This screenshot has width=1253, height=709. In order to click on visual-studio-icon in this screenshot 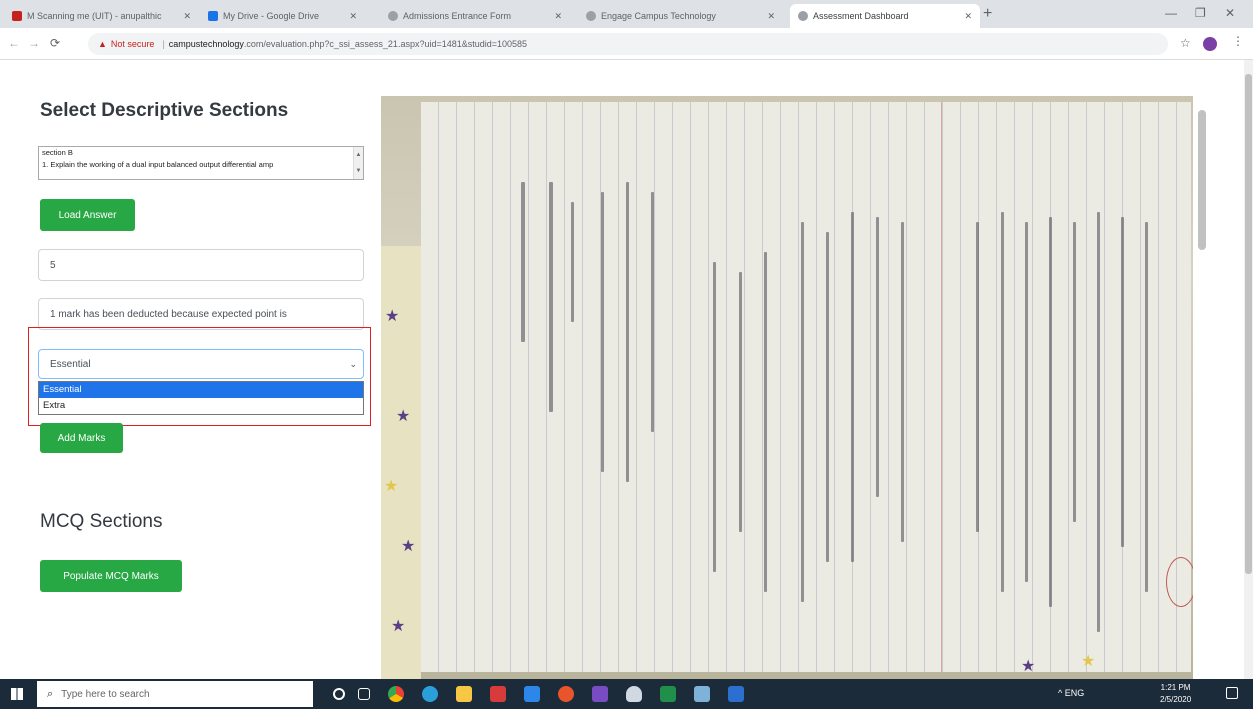, I will do `click(600, 694)`.